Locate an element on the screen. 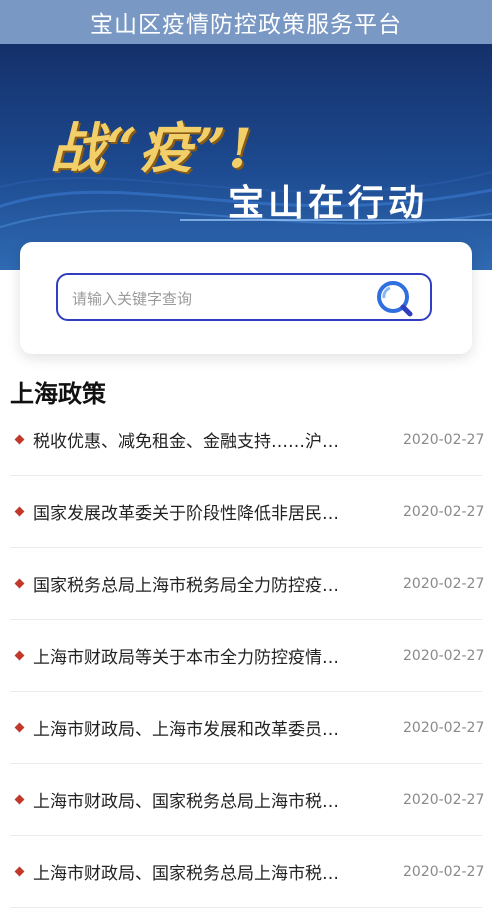  search-card is located at coordinates (246, 298).